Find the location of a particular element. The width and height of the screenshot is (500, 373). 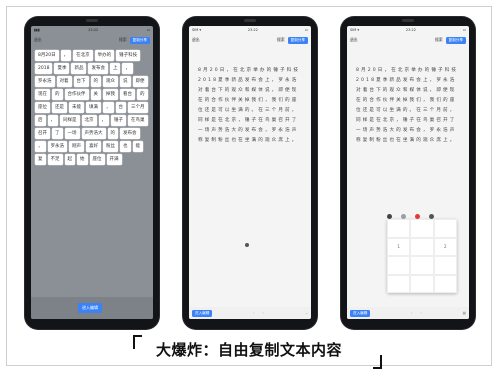

token-chip: 一场 is located at coordinates (72, 133).